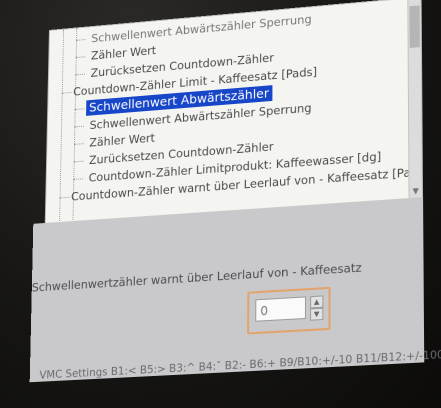 The height and width of the screenshot is (408, 441). What do you see at coordinates (317, 302) in the screenshot?
I see `spin-up-arrow-icon: ▲` at bounding box center [317, 302].